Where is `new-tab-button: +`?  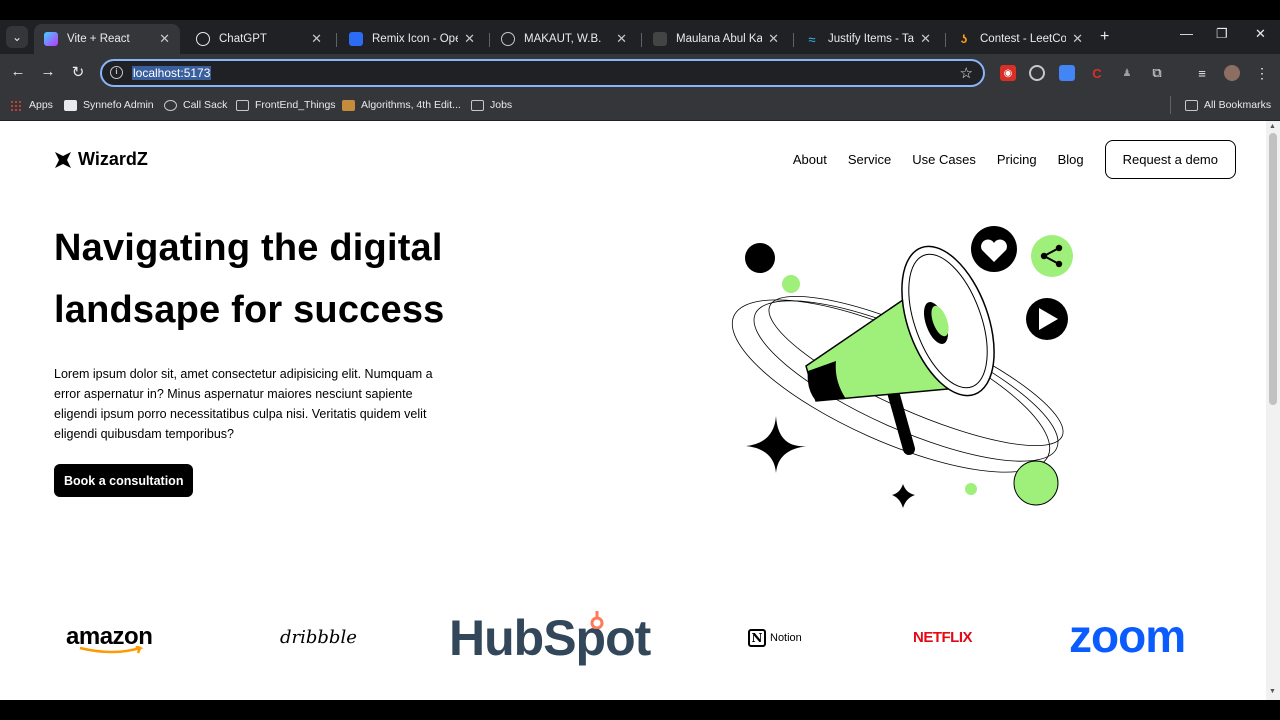 new-tab-button: + is located at coordinates (1104, 37).